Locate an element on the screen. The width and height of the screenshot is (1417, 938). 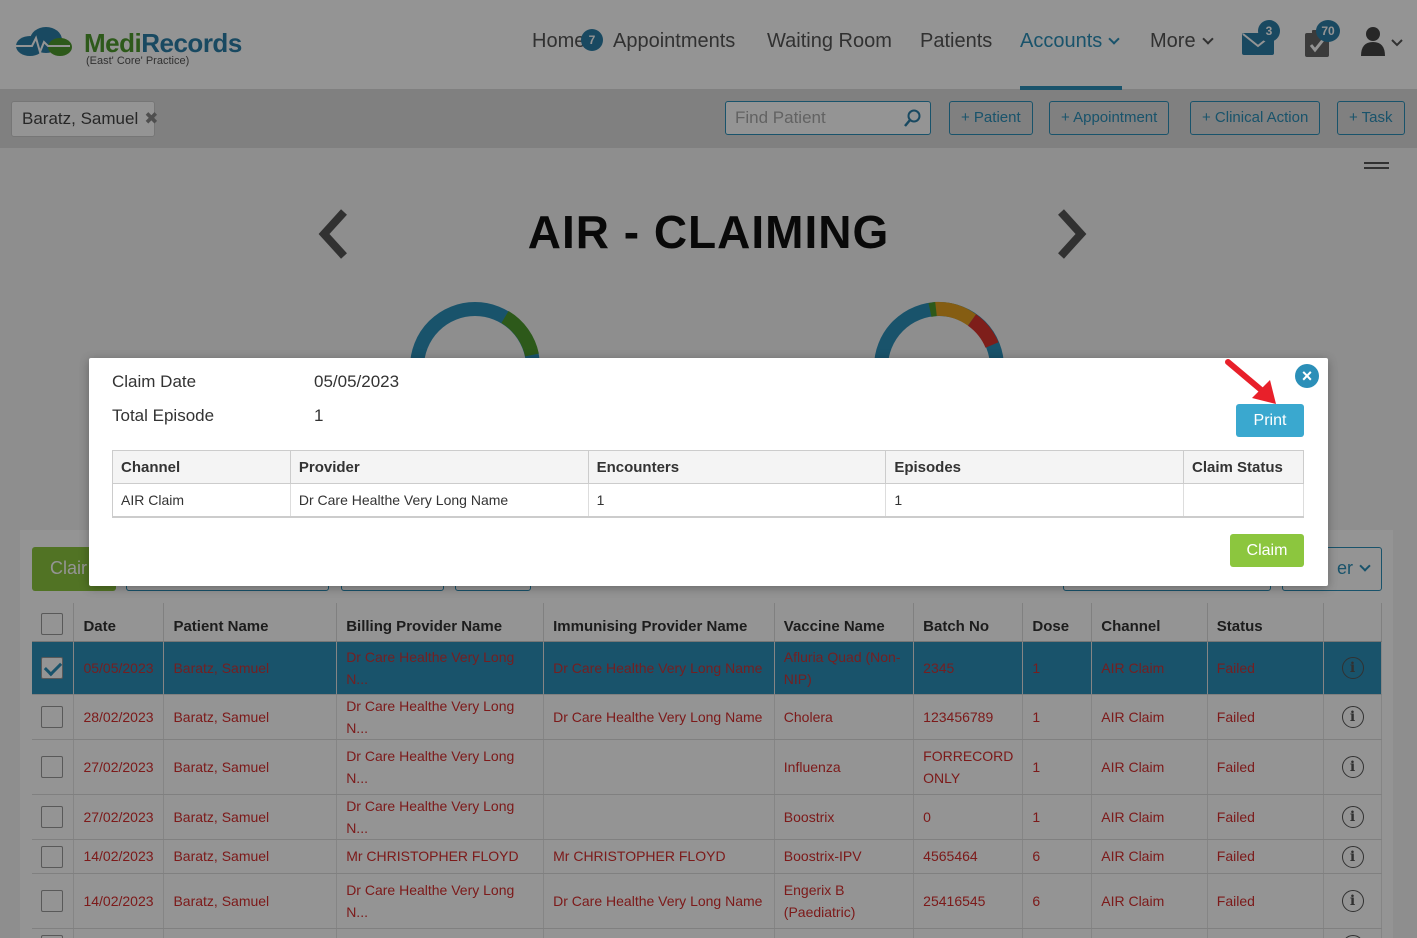
close-icon: × is located at coordinates (1307, 376).